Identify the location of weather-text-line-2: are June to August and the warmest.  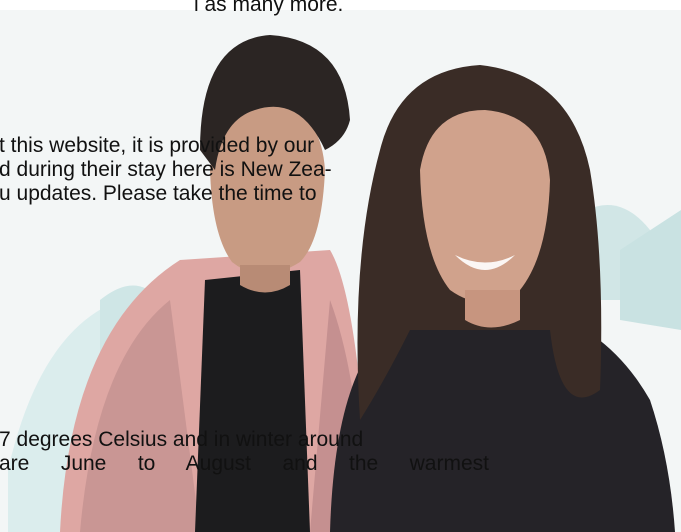
(244, 463).